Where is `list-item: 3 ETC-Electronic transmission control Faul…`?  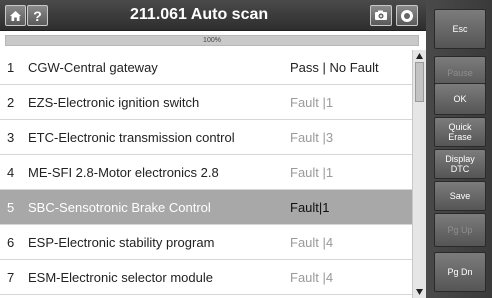
list-item: 3 ETC-Electronic transmission control Faul… is located at coordinates (206, 137).